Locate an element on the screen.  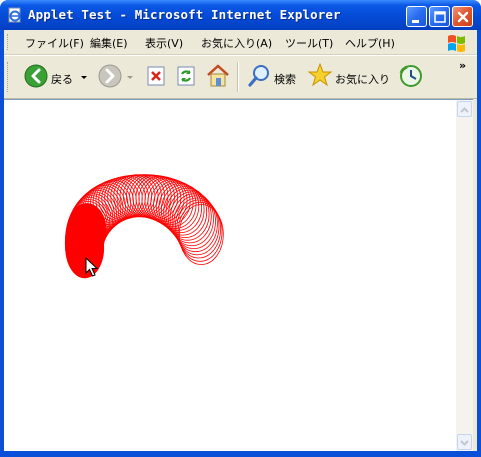
maximize-button is located at coordinates (439, 16).